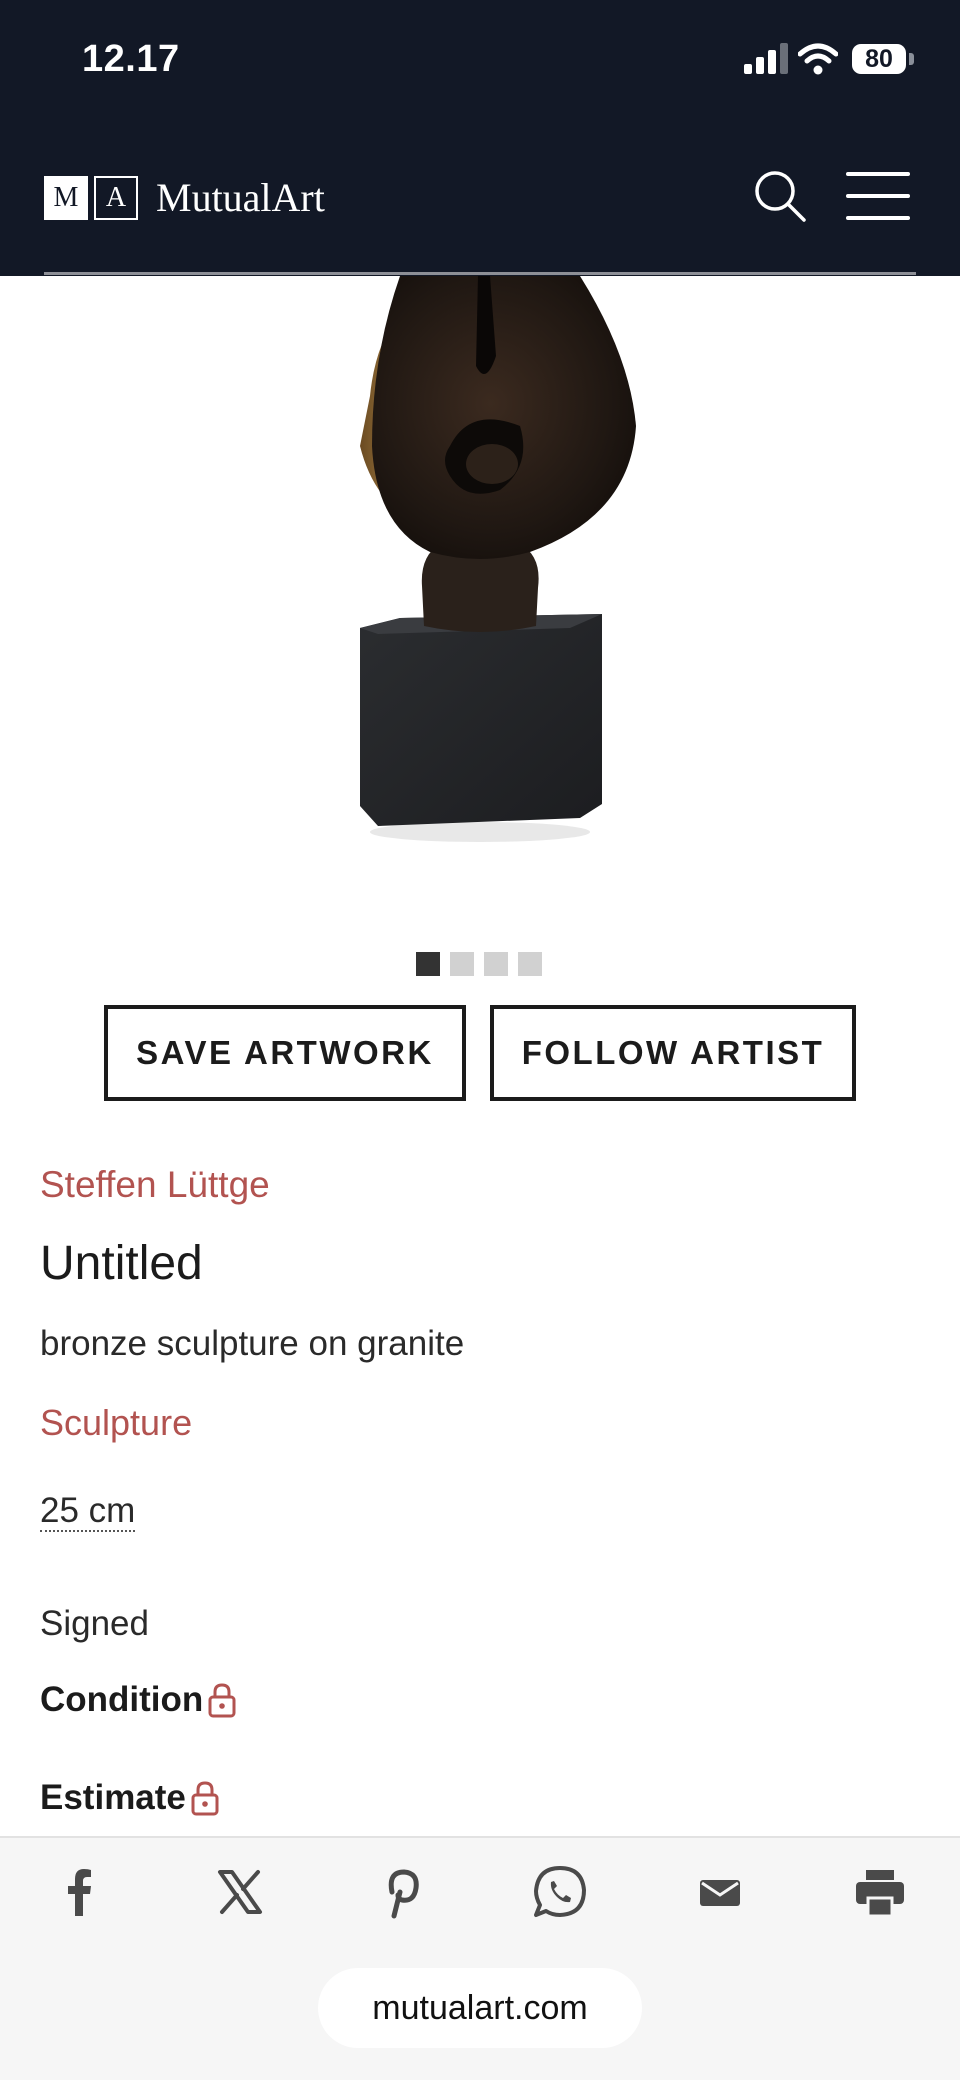 This screenshot has width=960, height=2080. I want to click on search-icon, so click(780, 196).